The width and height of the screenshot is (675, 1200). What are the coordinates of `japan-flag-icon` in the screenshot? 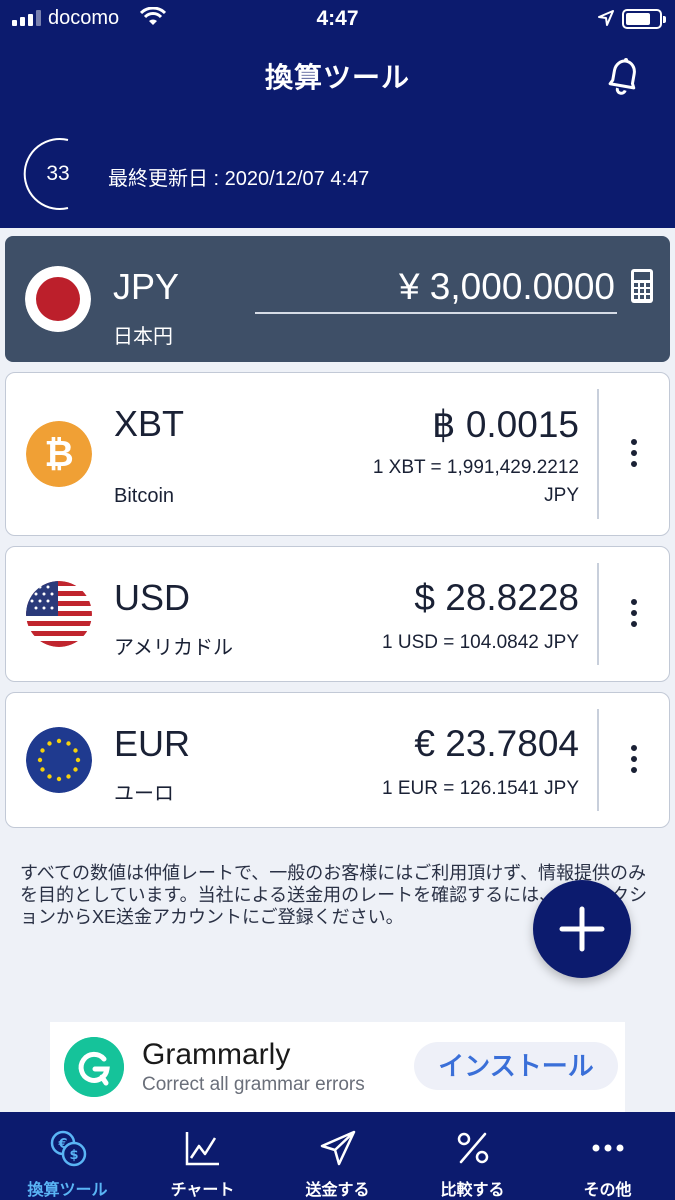 It's located at (58, 299).